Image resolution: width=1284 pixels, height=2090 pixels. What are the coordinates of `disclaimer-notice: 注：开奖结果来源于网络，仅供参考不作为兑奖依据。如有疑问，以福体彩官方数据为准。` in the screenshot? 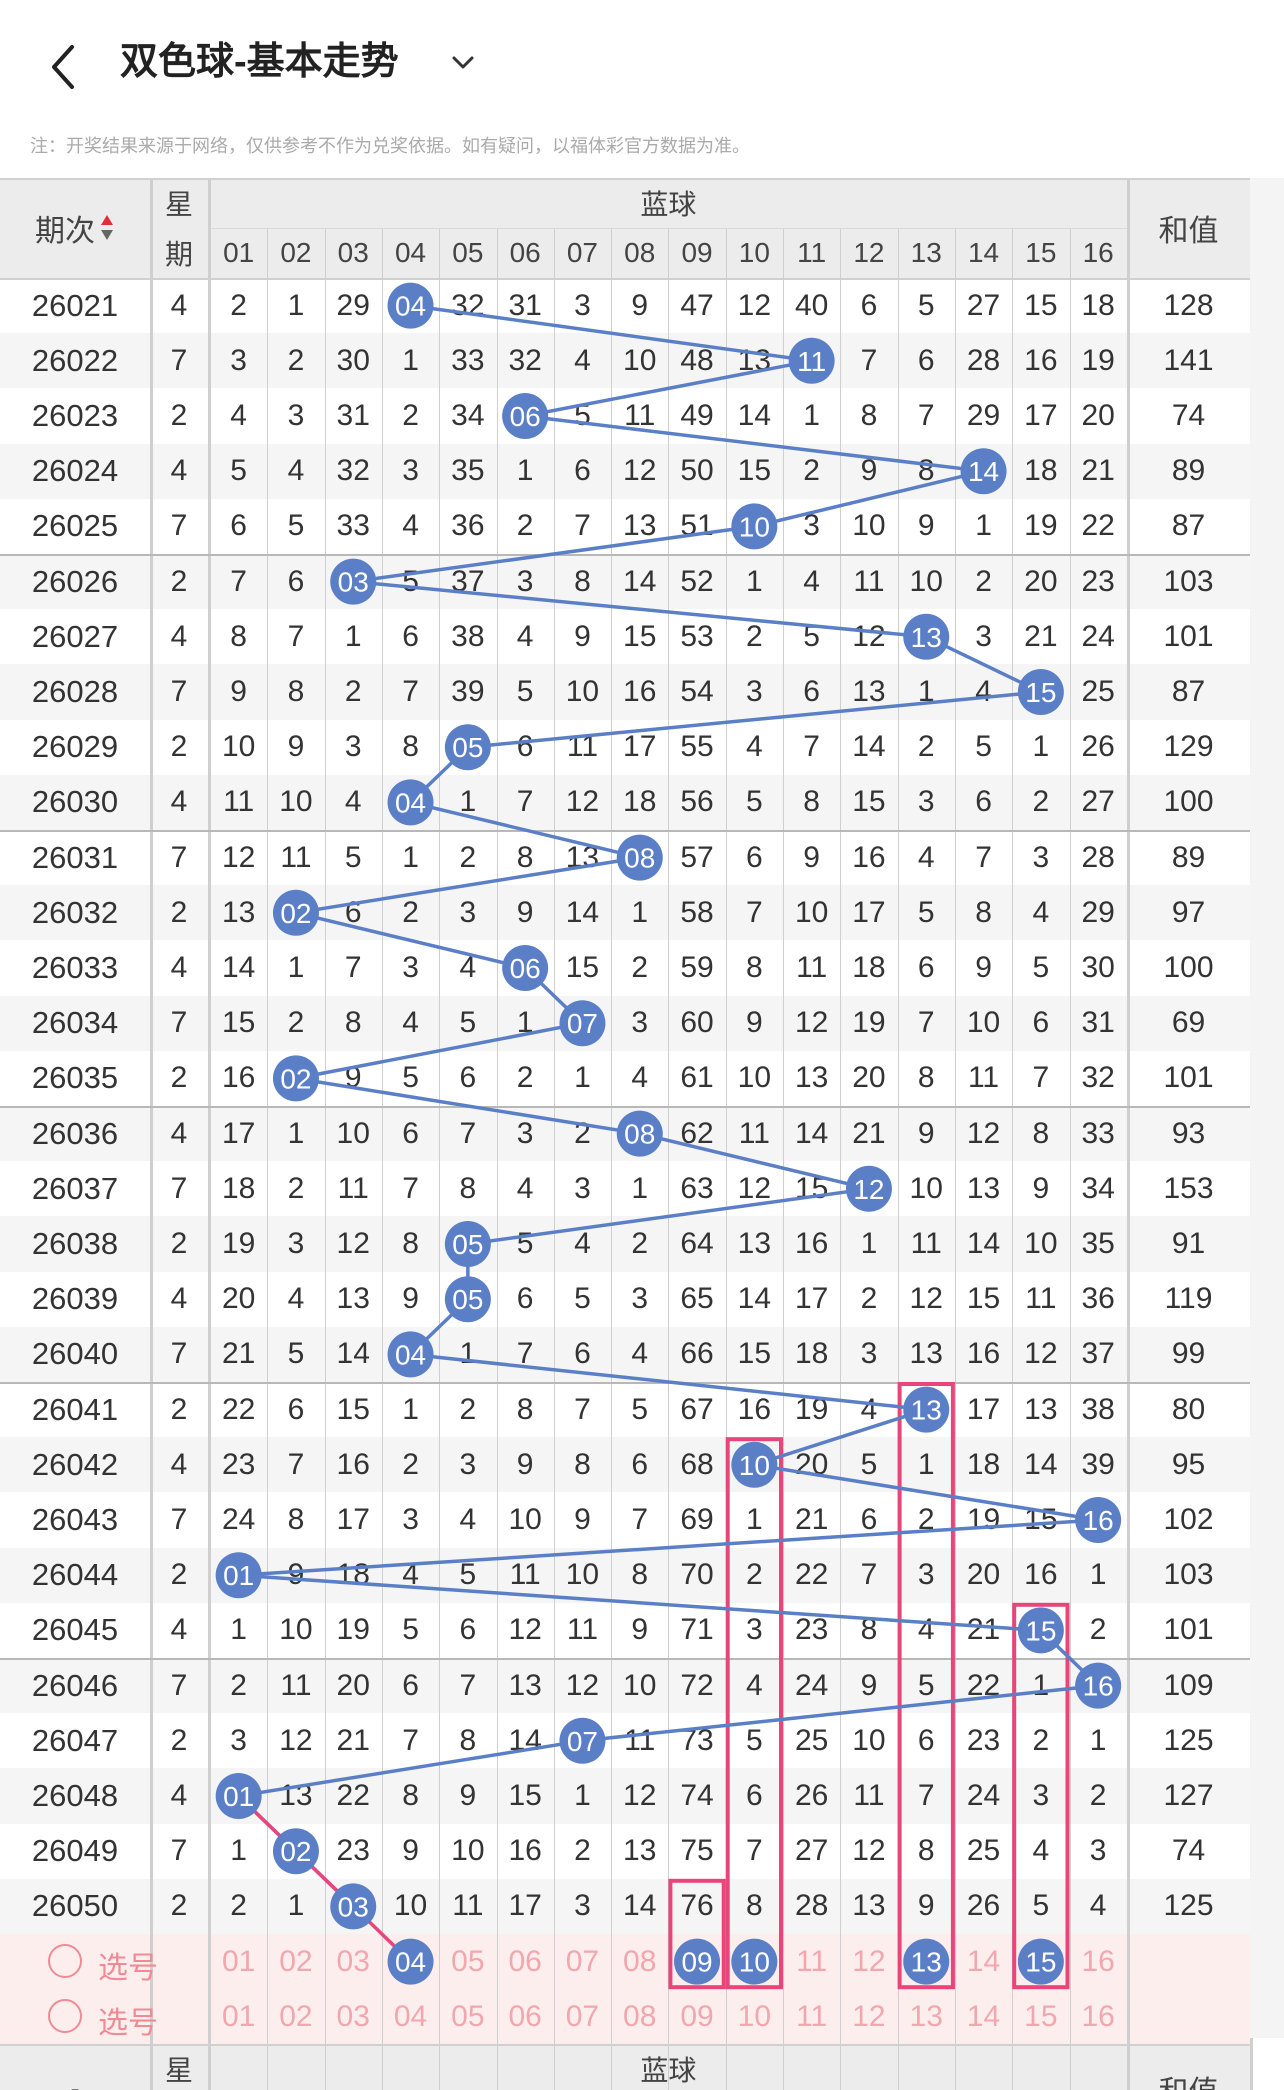 It's located at (390, 146).